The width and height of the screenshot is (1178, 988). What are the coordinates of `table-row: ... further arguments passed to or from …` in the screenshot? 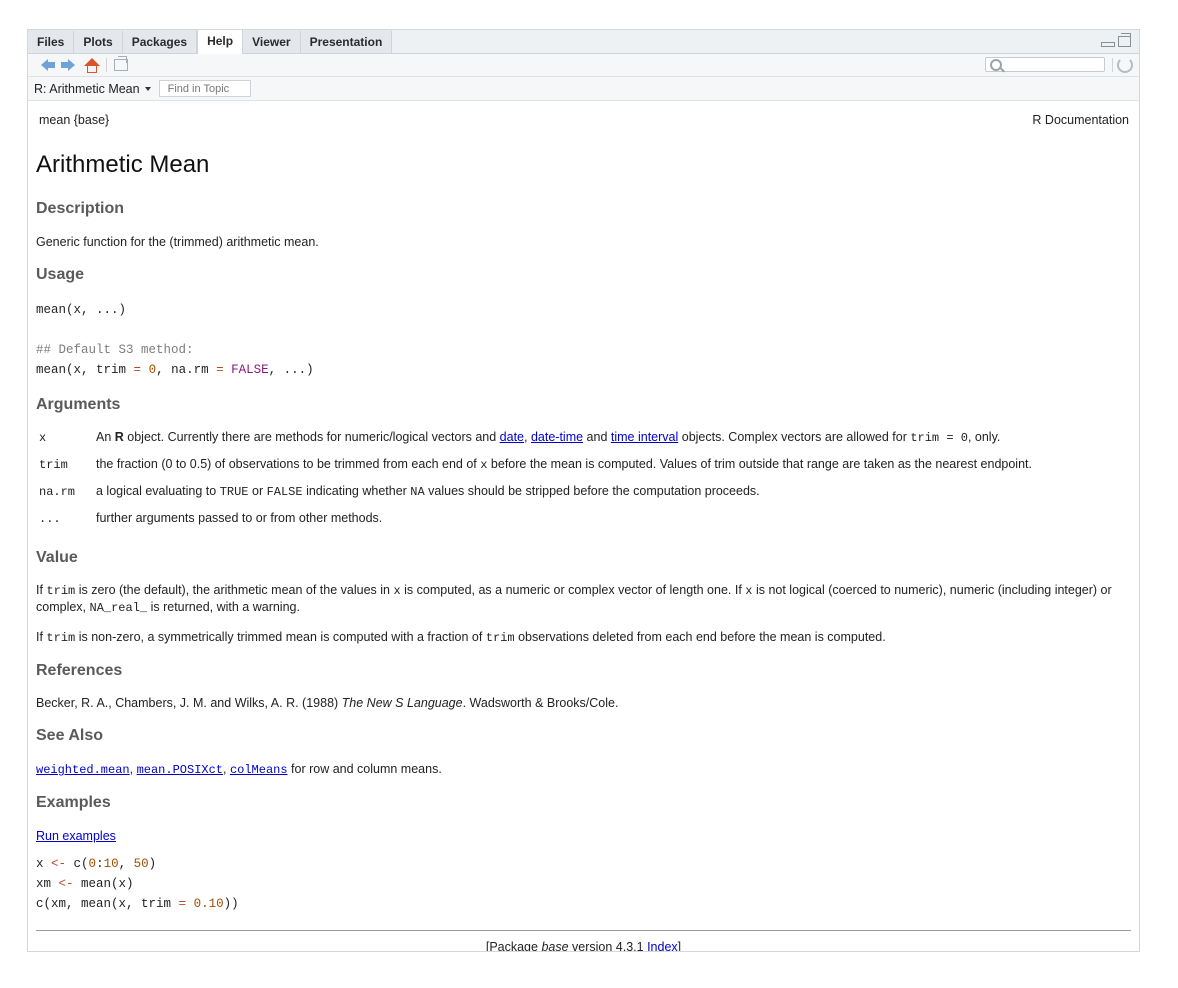 It's located at (534, 523).